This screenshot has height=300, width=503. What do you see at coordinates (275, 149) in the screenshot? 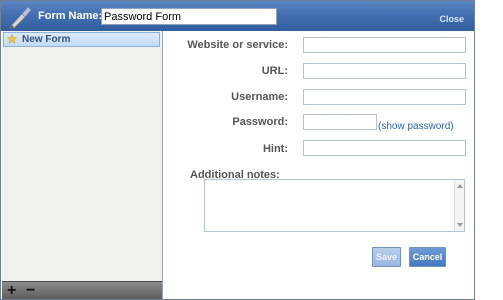
I see `hint-label: Hint:` at bounding box center [275, 149].